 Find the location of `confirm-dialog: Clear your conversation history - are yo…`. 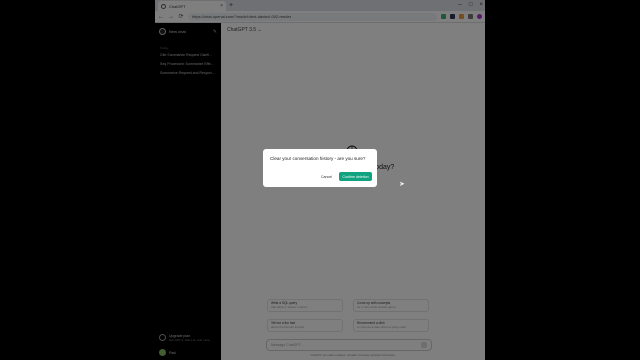

confirm-dialog: Clear your conversation history - are yo… is located at coordinates (320, 168).